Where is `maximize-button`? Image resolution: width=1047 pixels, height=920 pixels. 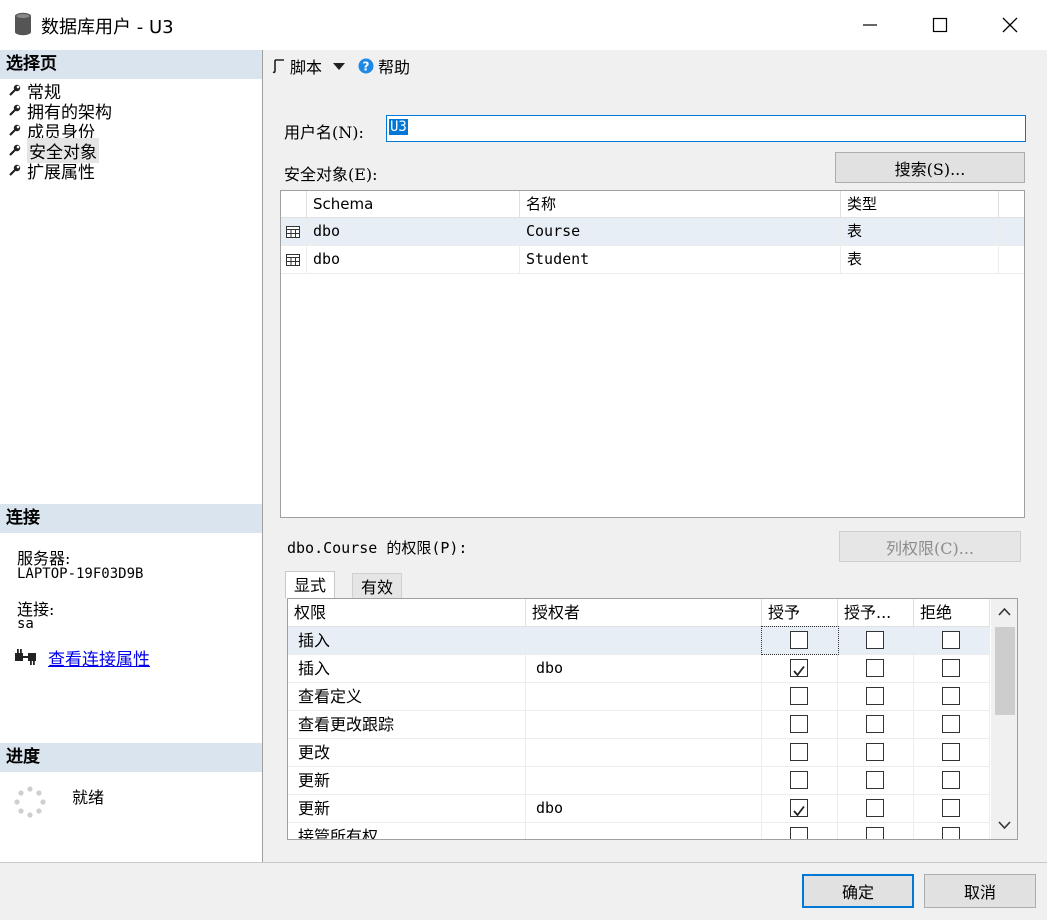
maximize-button is located at coordinates (940, 25).